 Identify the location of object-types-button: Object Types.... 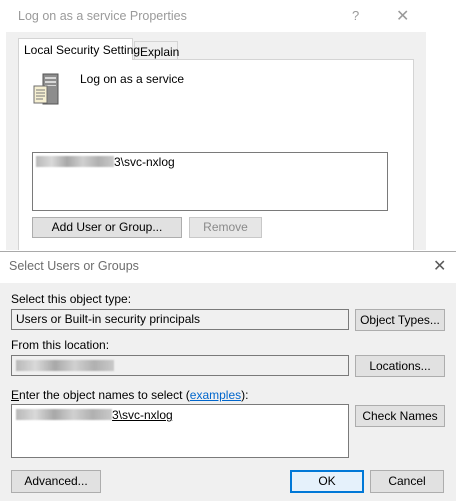
(400, 320).